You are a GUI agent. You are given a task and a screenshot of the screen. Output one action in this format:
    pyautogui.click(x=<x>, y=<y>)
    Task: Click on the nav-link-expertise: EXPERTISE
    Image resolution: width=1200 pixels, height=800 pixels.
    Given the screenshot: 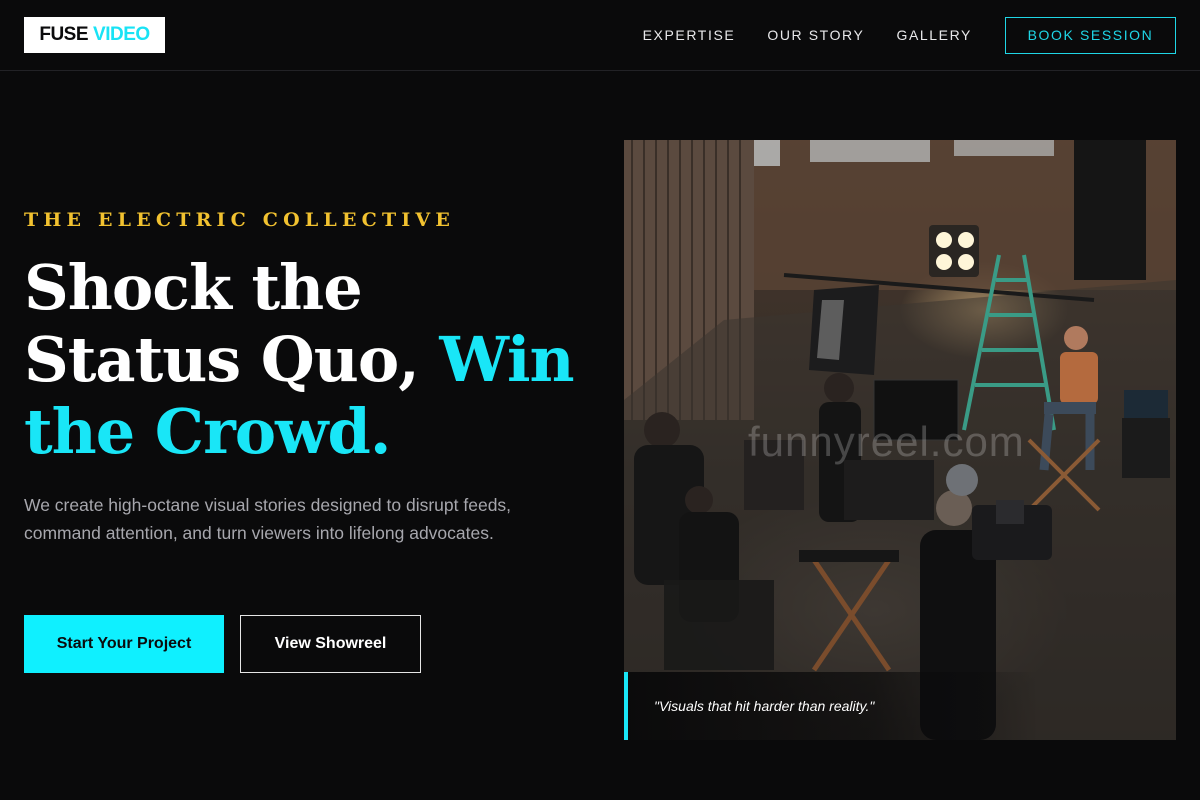 What is the action you would take?
    pyautogui.click(x=689, y=35)
    